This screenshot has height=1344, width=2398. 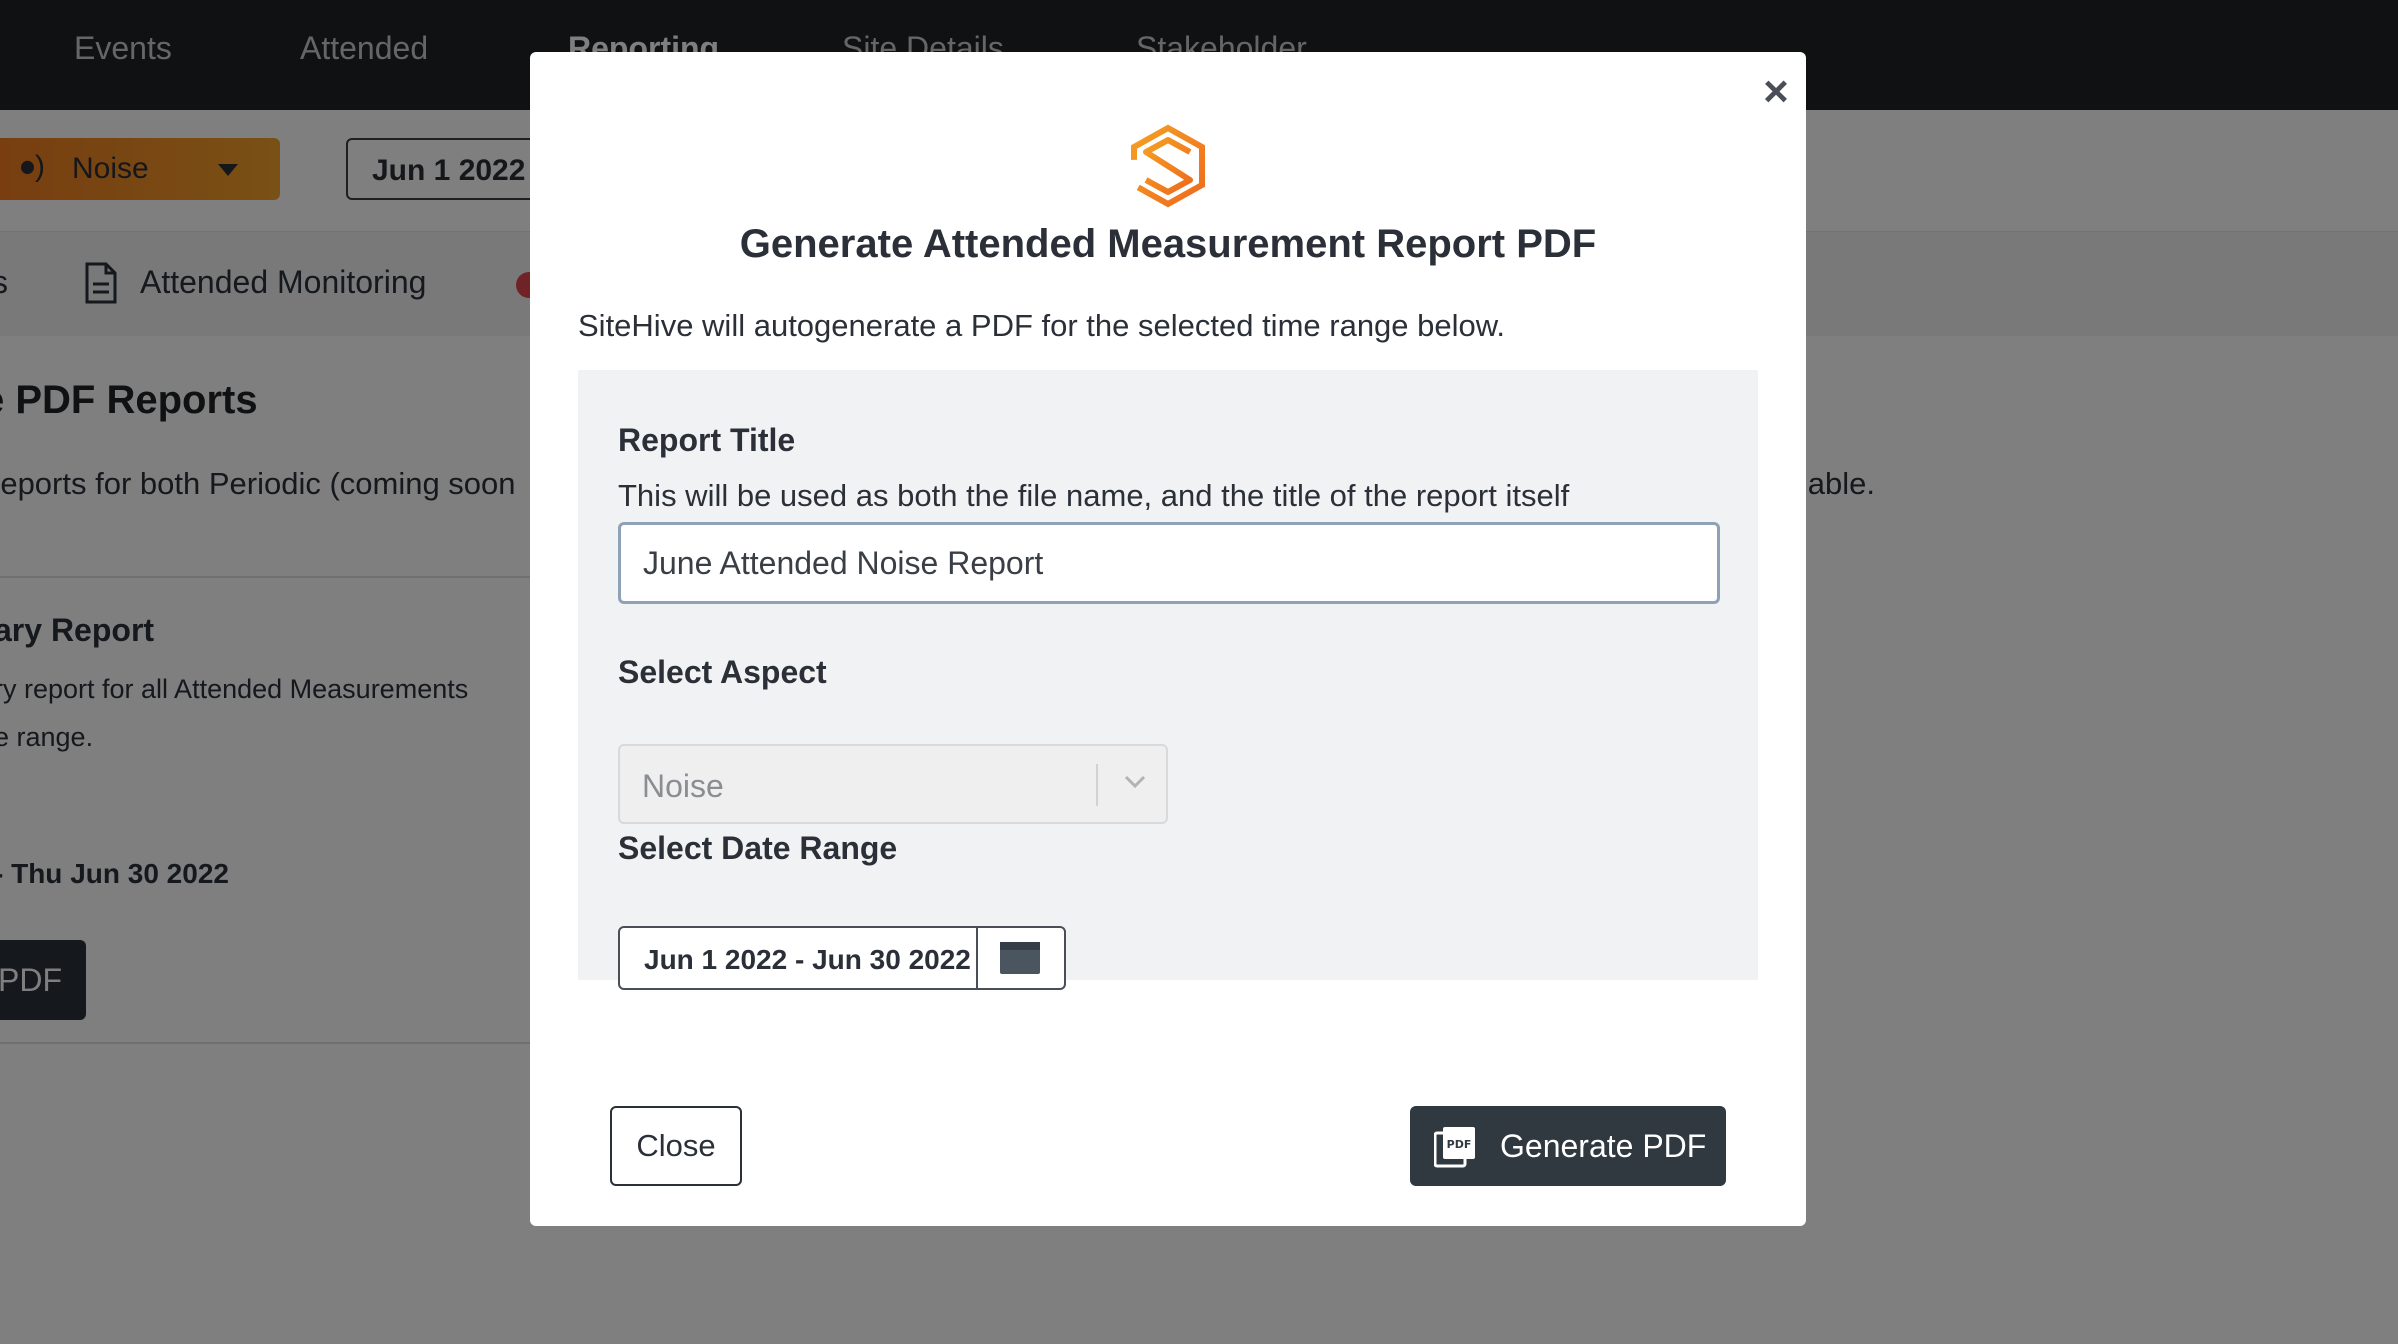 What do you see at coordinates (1168, 166) in the screenshot?
I see `sitehive-logo-icon` at bounding box center [1168, 166].